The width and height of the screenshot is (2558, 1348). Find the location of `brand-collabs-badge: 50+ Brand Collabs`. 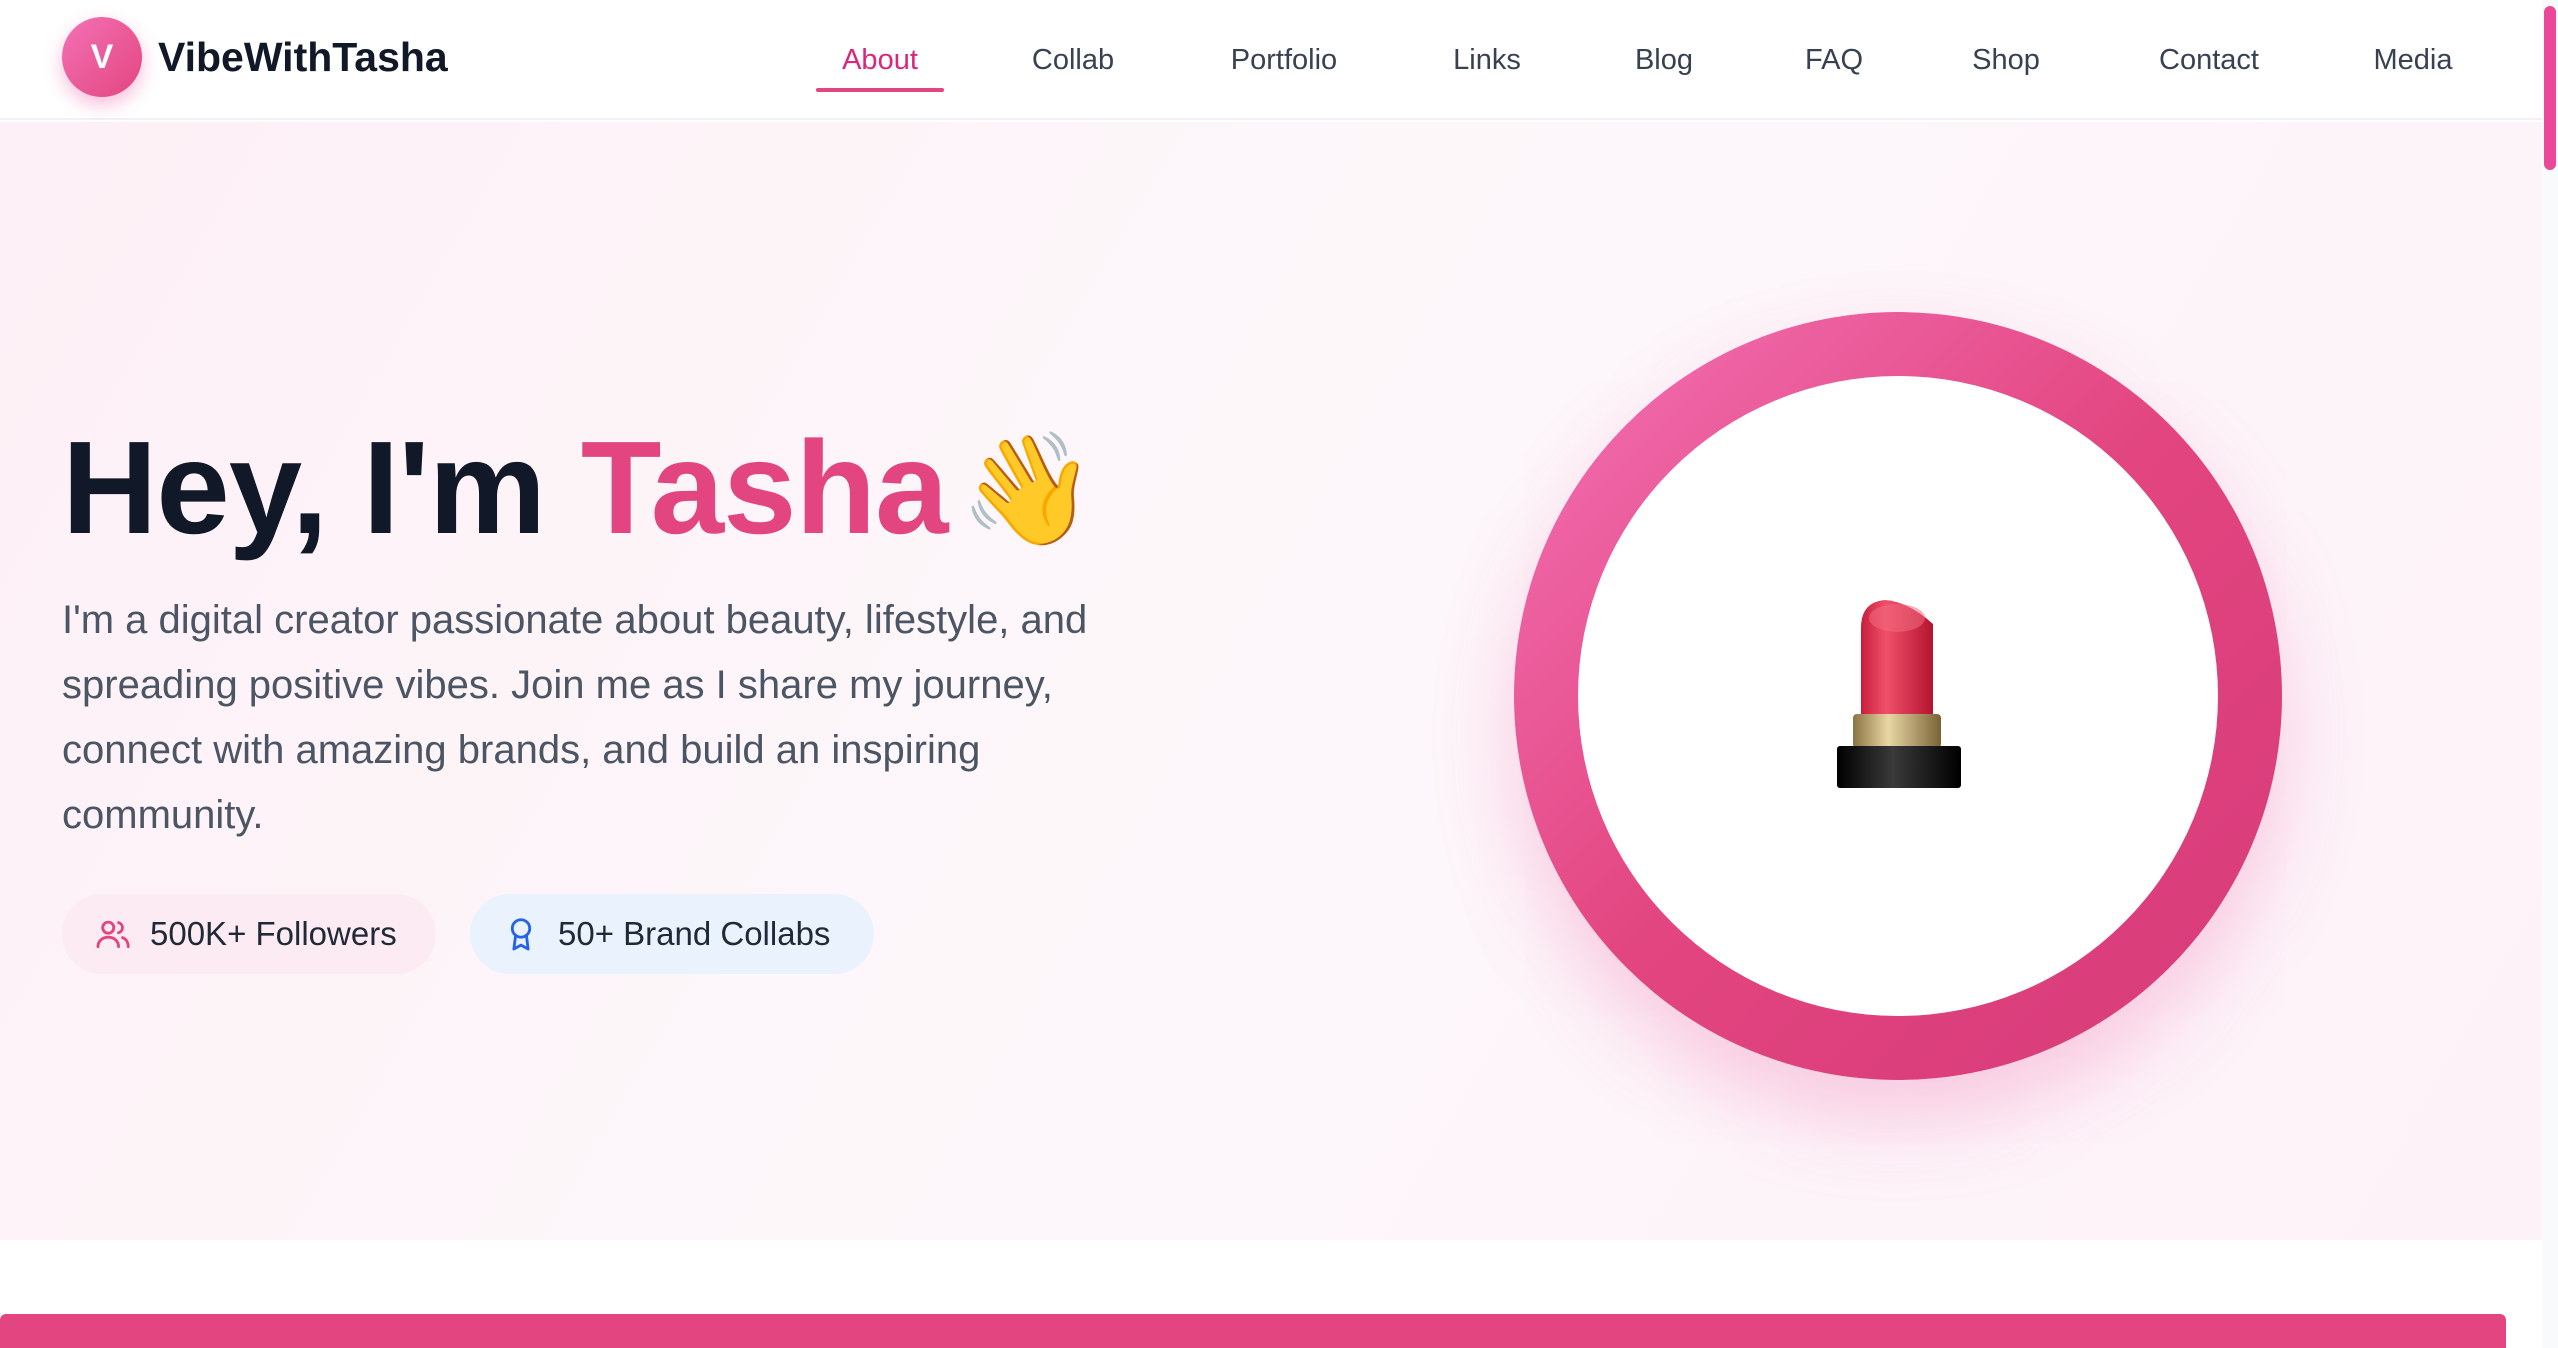

brand-collabs-badge: 50+ Brand Collabs is located at coordinates (672, 934).